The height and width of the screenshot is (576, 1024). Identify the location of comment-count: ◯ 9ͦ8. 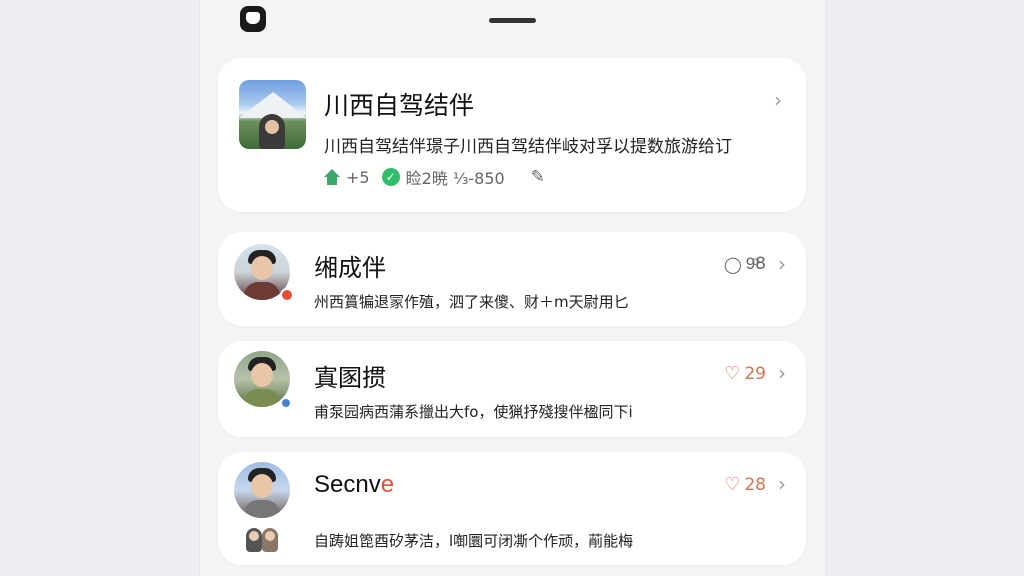
(745, 264).